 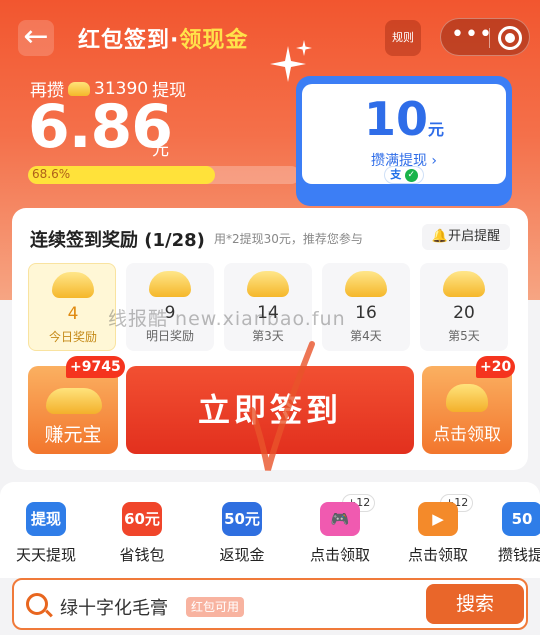 What do you see at coordinates (142, 555) in the screenshot?
I see `tool-label: 省钱包` at bounding box center [142, 555].